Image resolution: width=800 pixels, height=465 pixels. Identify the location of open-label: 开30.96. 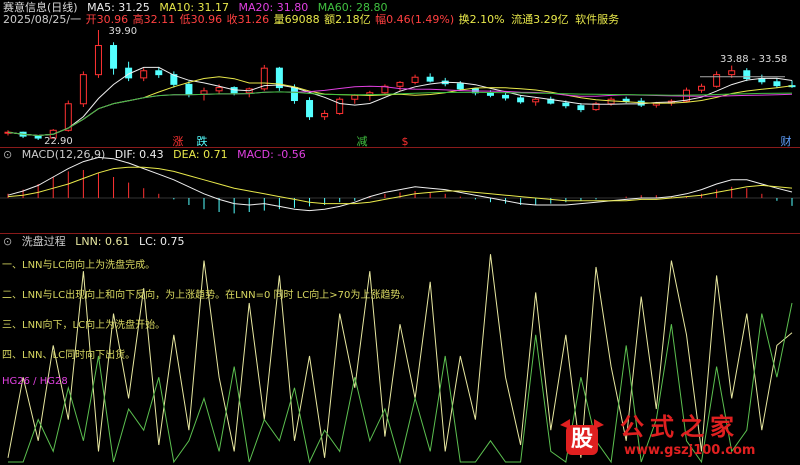
(107, 19).